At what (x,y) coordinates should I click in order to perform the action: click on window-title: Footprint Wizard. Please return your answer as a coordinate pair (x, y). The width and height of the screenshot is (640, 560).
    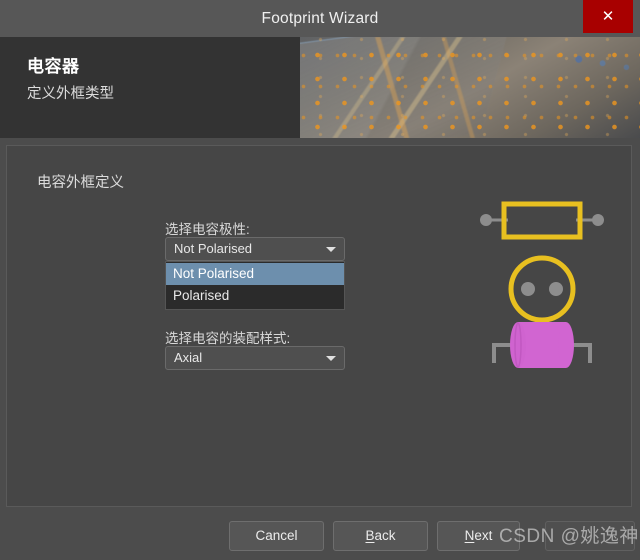
    Looking at the image, I should click on (320, 18).